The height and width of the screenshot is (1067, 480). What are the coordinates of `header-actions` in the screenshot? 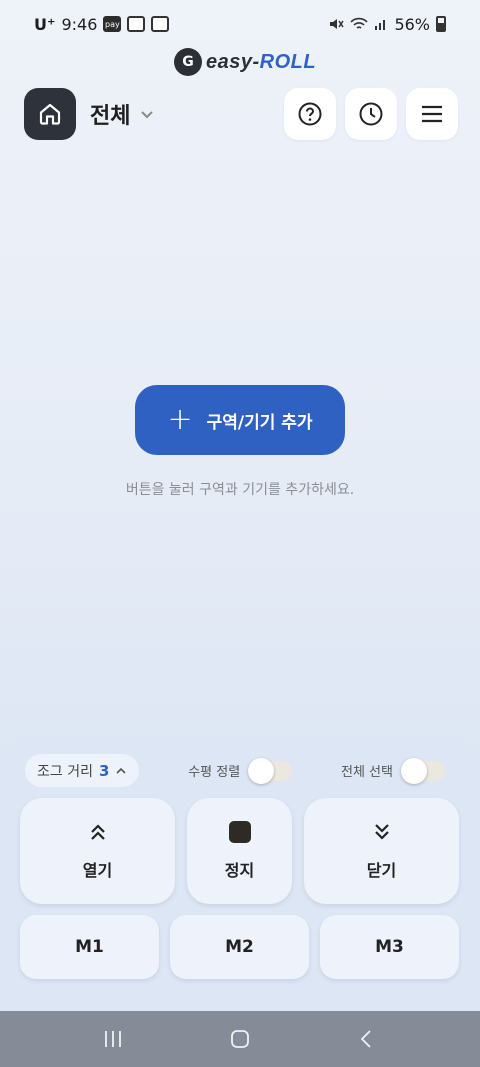 It's located at (371, 114).